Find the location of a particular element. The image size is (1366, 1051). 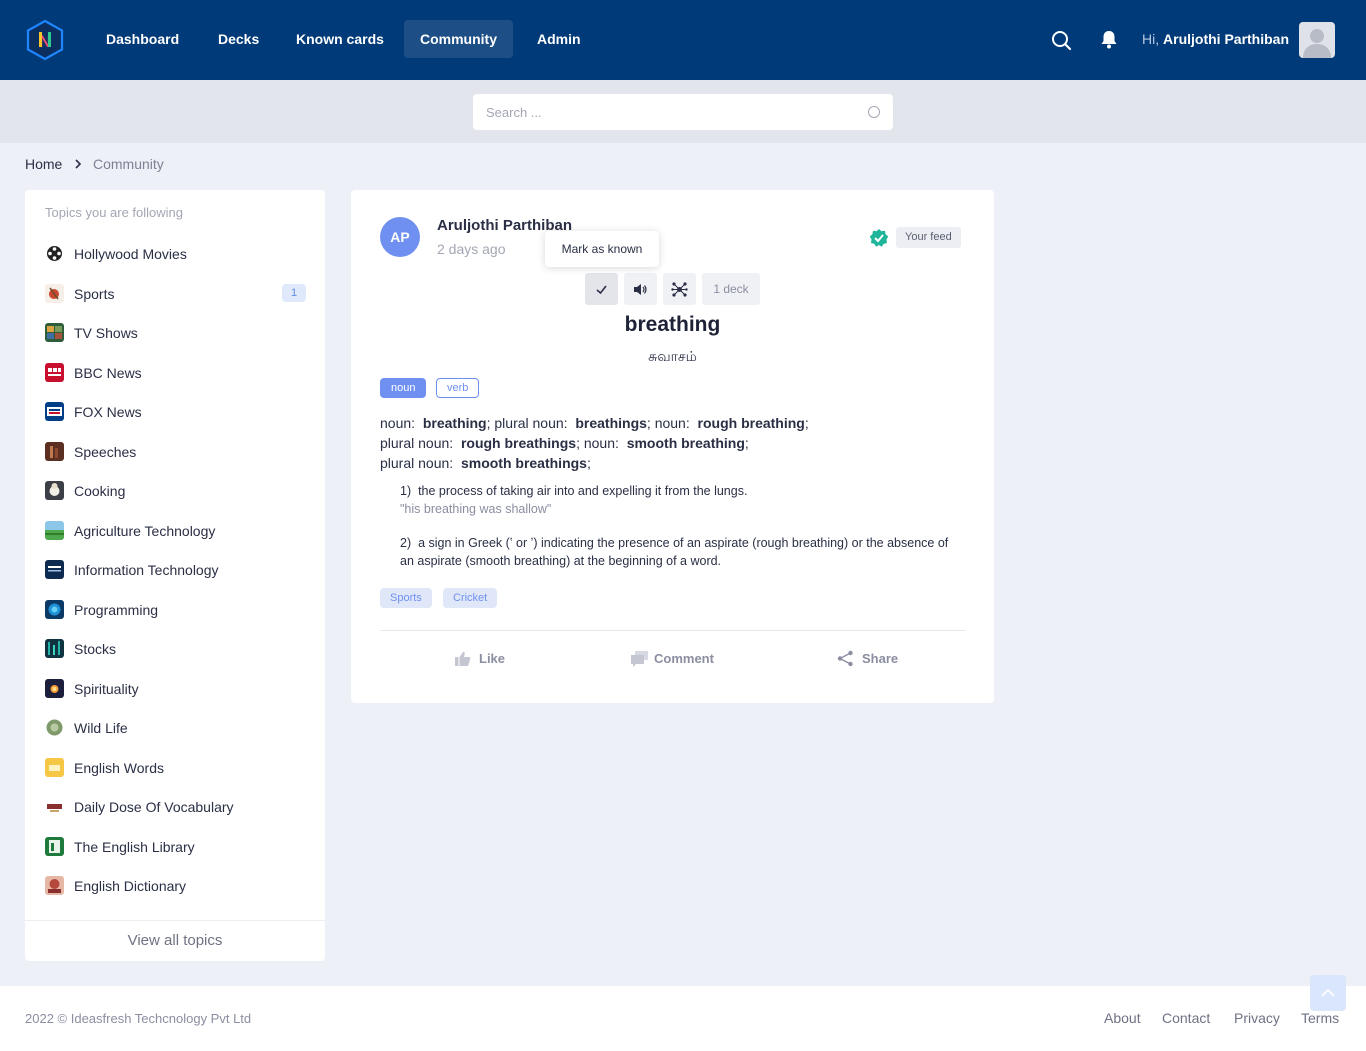

topic-label: Wild Life is located at coordinates (101, 728).